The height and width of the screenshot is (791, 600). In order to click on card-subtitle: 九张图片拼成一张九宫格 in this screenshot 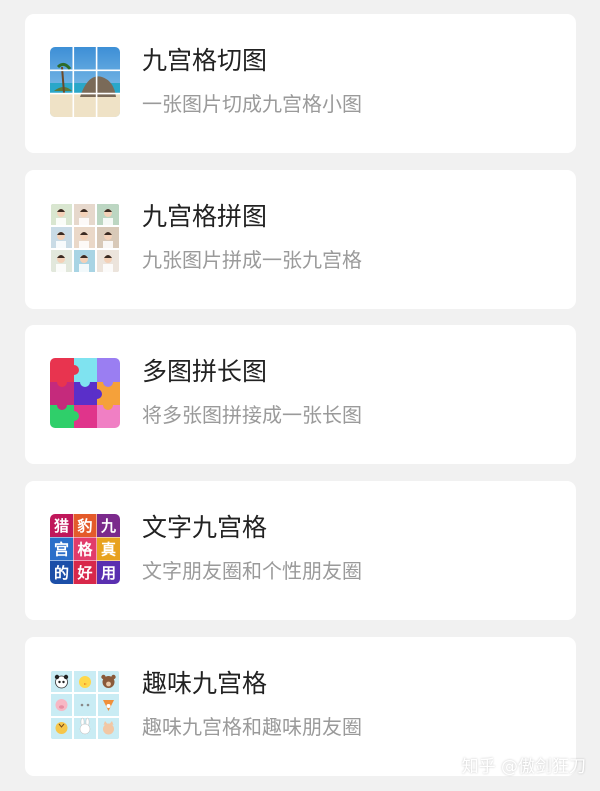, I will do `click(252, 260)`.